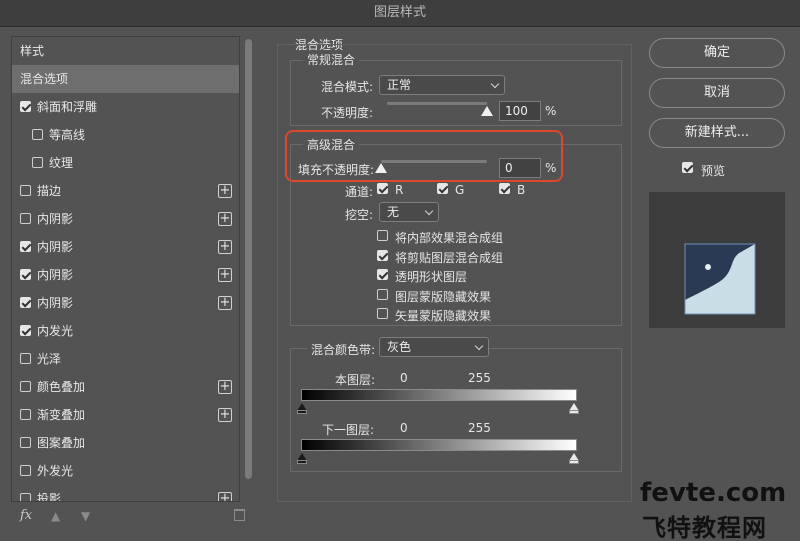 This screenshot has height=541, width=800. What do you see at coordinates (239, 515) in the screenshot?
I see `trash-icon` at bounding box center [239, 515].